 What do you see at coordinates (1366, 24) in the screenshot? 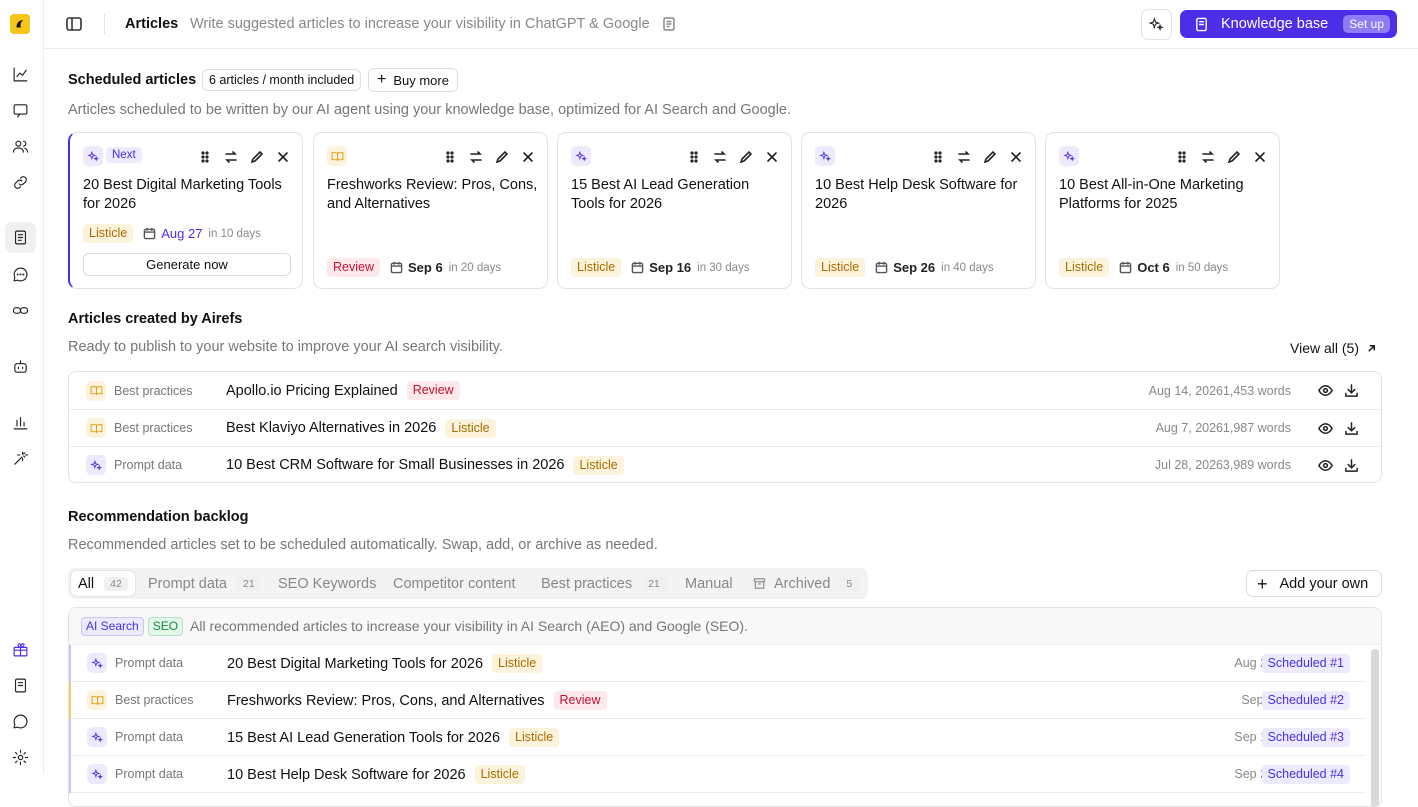
I see `setup-badge: Set up` at bounding box center [1366, 24].